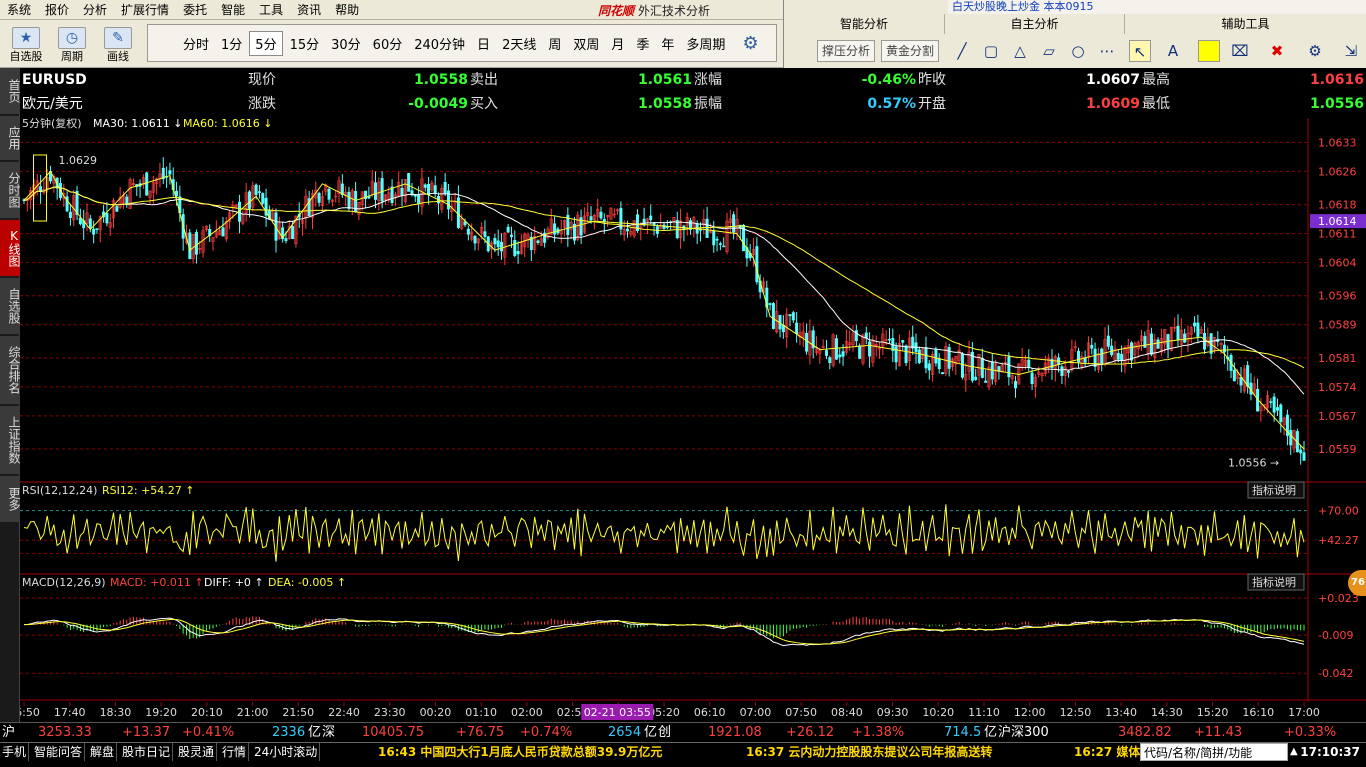 The width and height of the screenshot is (1366, 767). What do you see at coordinates (15, 752) in the screenshot?
I see `bottom-tab-mobile: 手机` at bounding box center [15, 752].